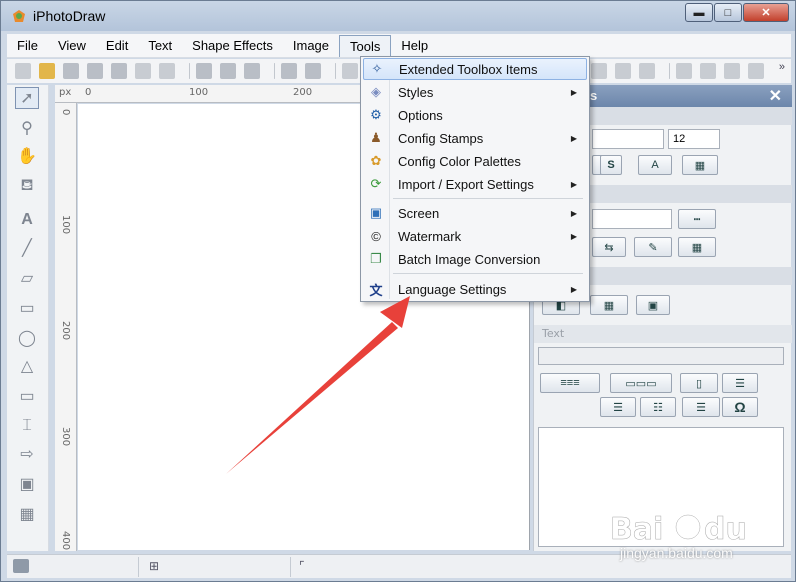  Describe the element at coordinates (653, 247) in the screenshot. I see `line-color-button: ✎` at that location.